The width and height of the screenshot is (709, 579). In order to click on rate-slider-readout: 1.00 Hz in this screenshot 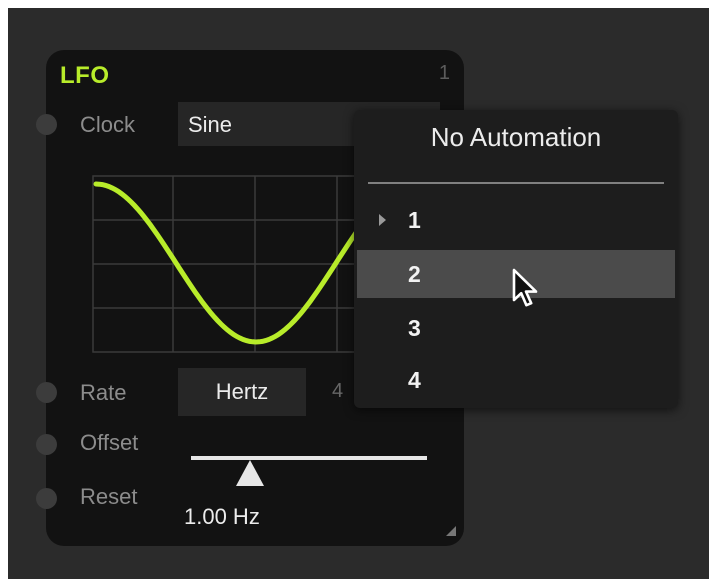, I will do `click(222, 516)`.